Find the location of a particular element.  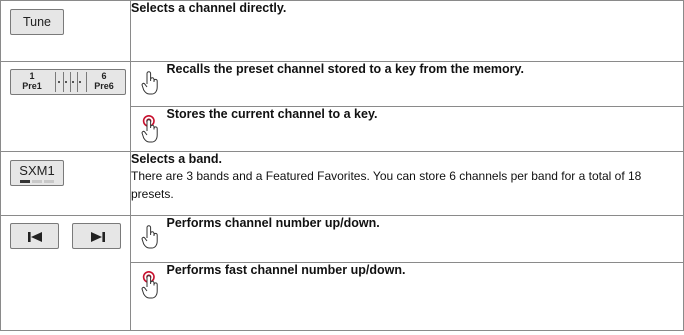

tune-key-cell: Tune is located at coordinates (65, 31).